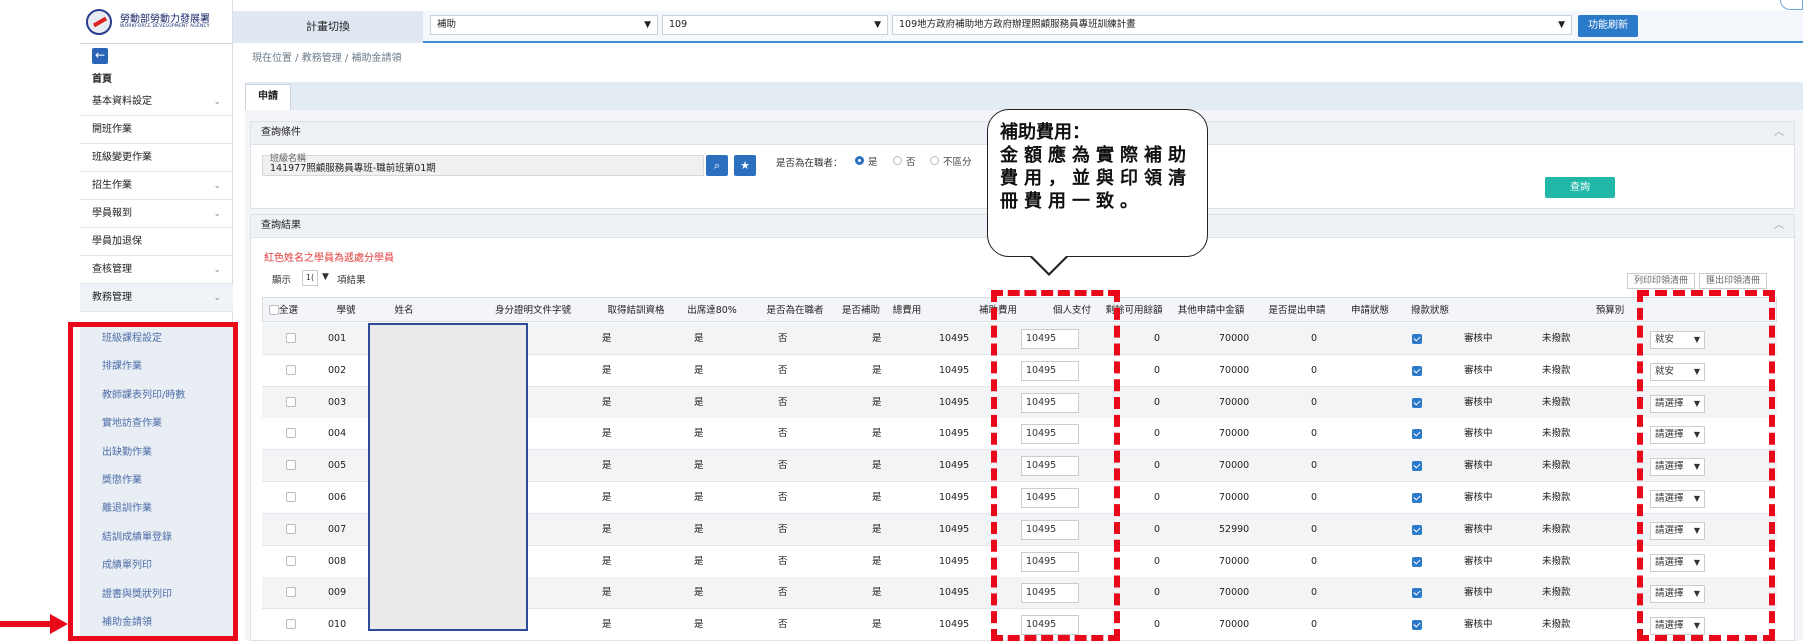 This screenshot has width=1803, height=641. Describe the element at coordinates (310, 278) in the screenshot. I see `page-size-select: 1(` at that location.